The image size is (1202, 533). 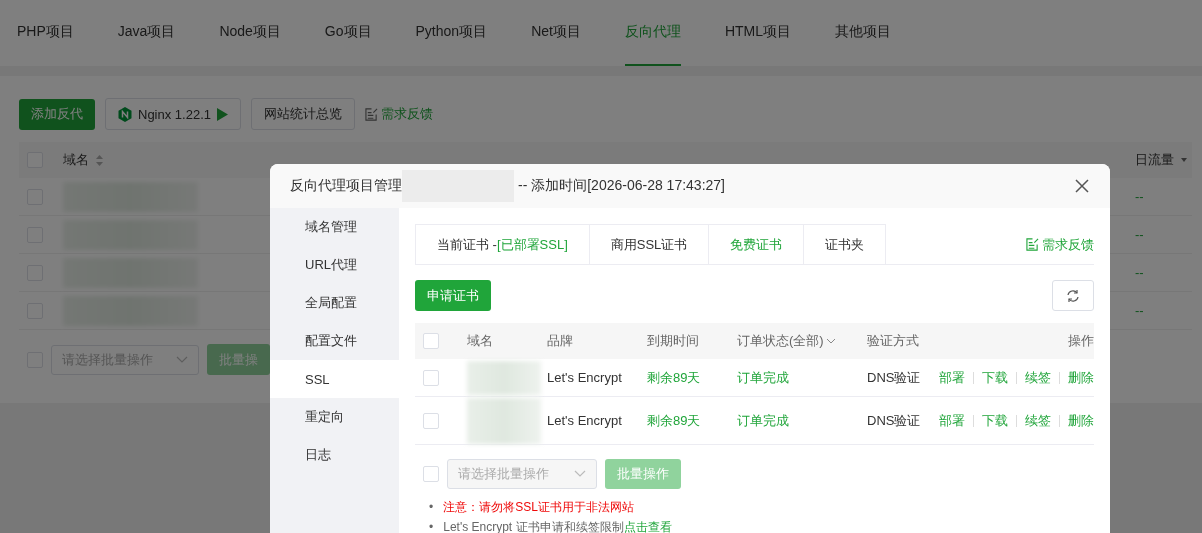 What do you see at coordinates (538, 507) in the screenshot?
I see `note-text: 注意：请勿将SSL证书用于非法网站` at bounding box center [538, 507].